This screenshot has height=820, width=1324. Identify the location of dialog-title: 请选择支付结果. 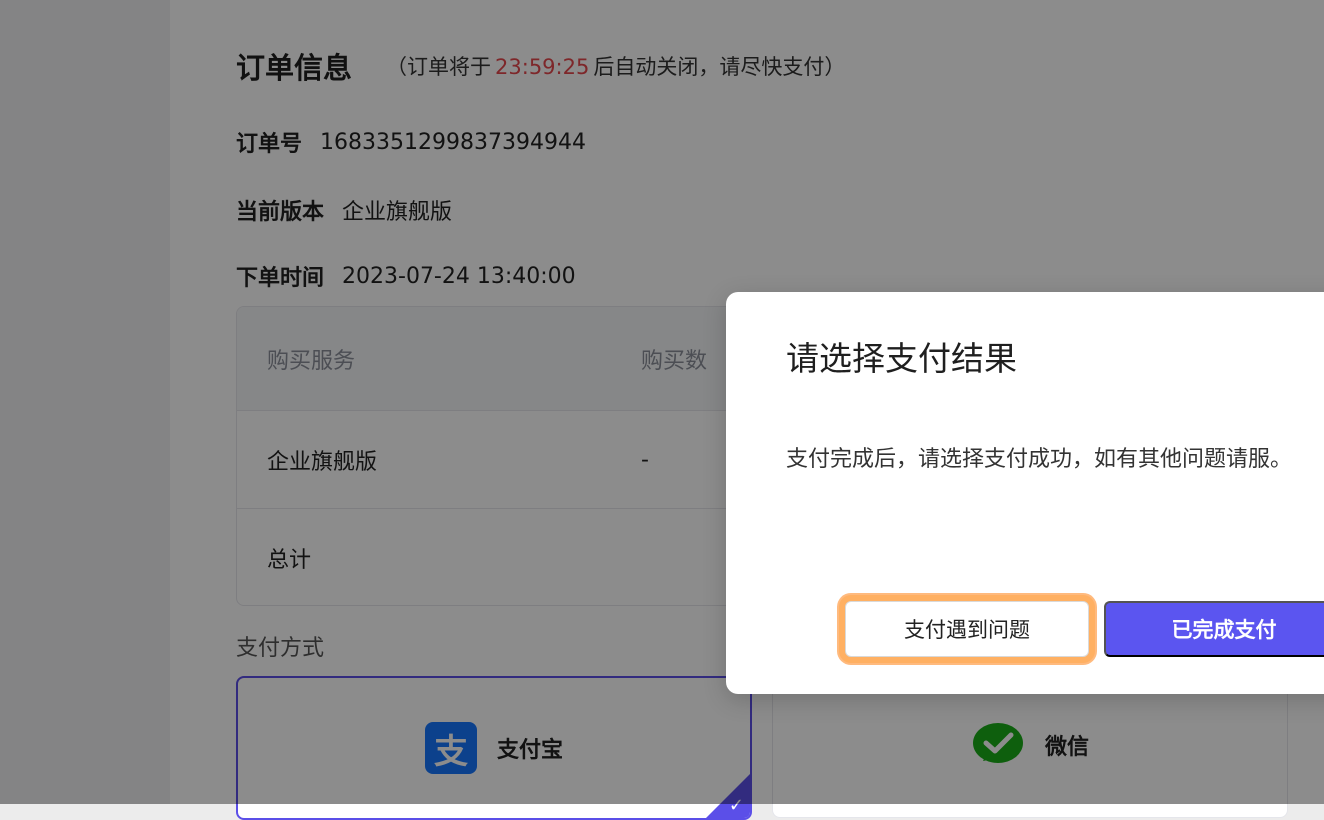
(901, 358).